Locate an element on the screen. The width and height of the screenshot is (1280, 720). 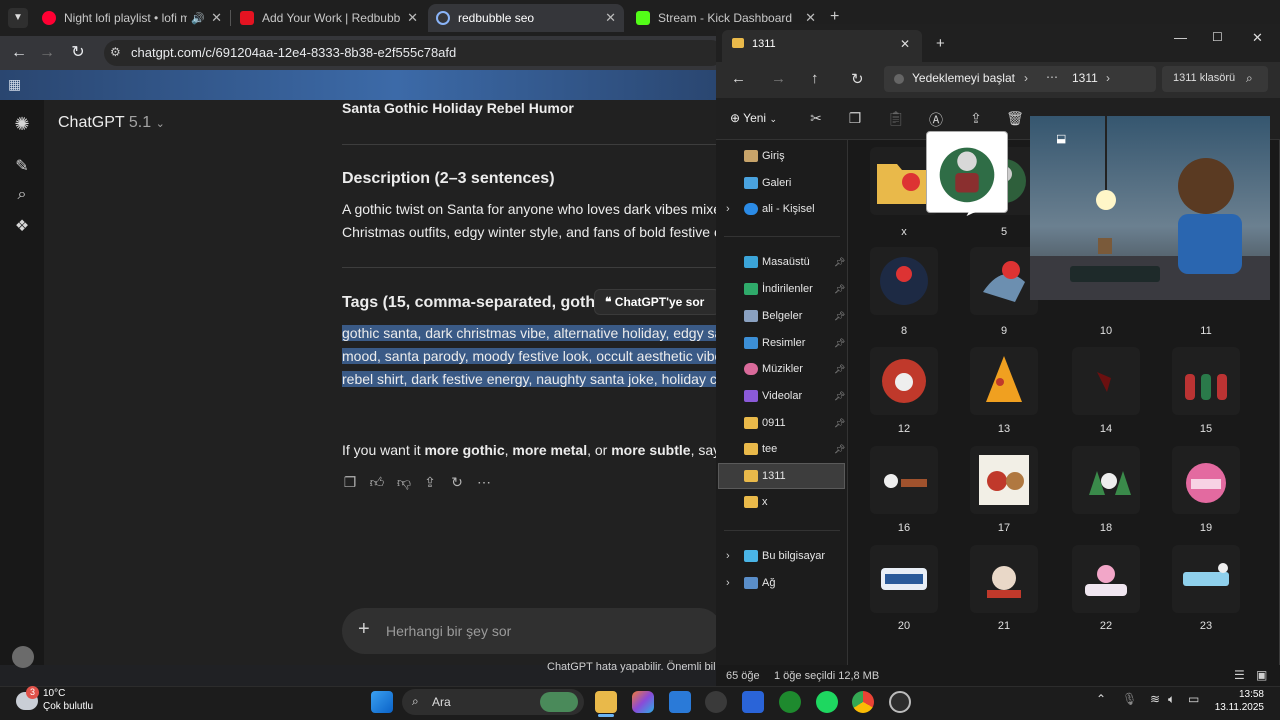
app-icon is located at coordinates (716, 702).